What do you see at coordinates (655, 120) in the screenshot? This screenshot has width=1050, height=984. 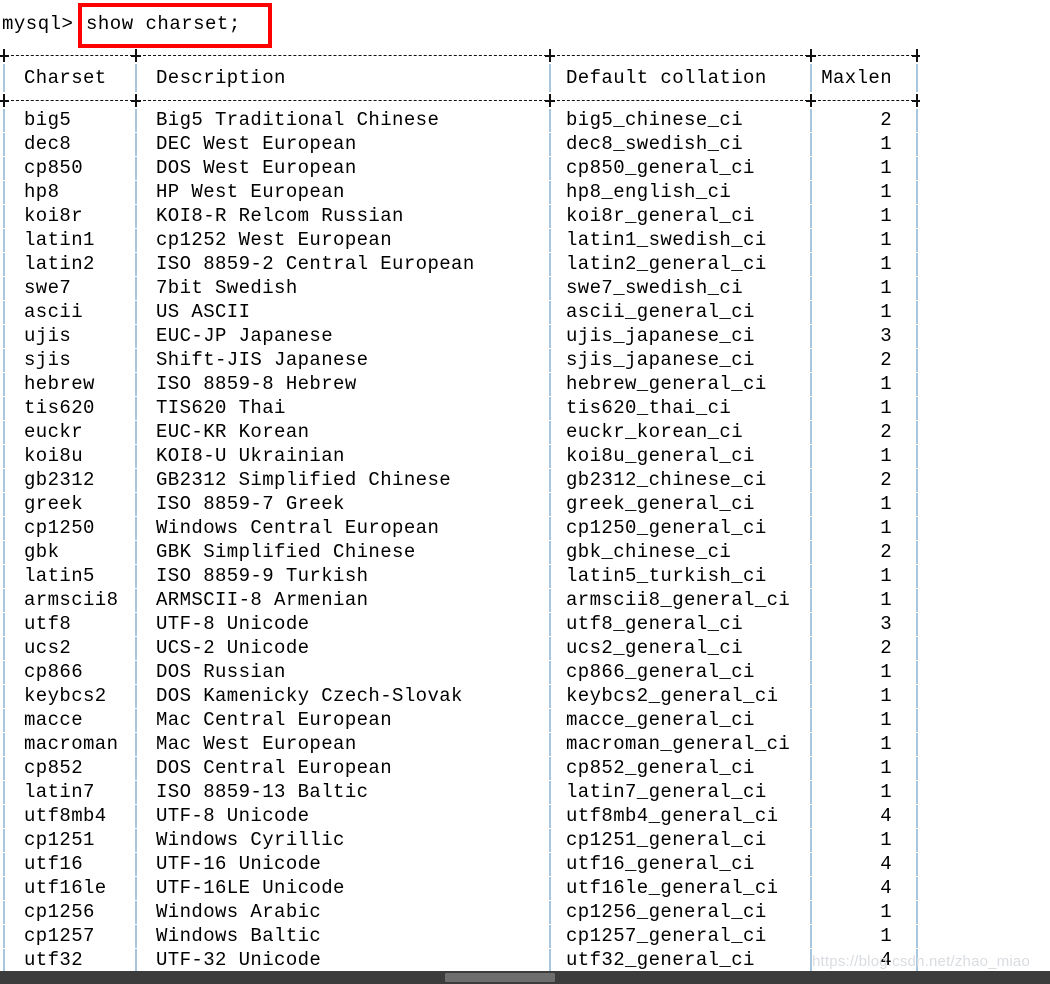 I see `cell-collation: big5_chinese_ci` at bounding box center [655, 120].